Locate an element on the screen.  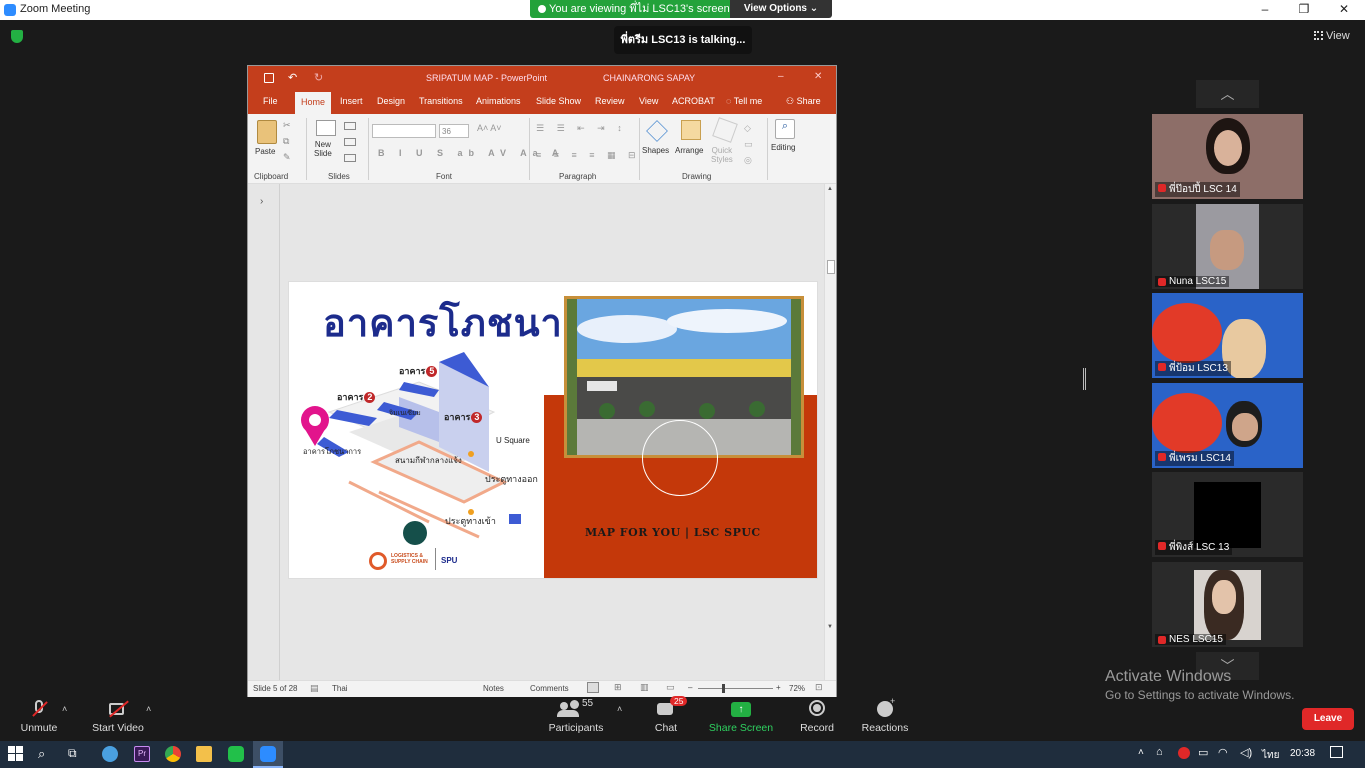
tab-design: Design is located at coordinates (391, 101).